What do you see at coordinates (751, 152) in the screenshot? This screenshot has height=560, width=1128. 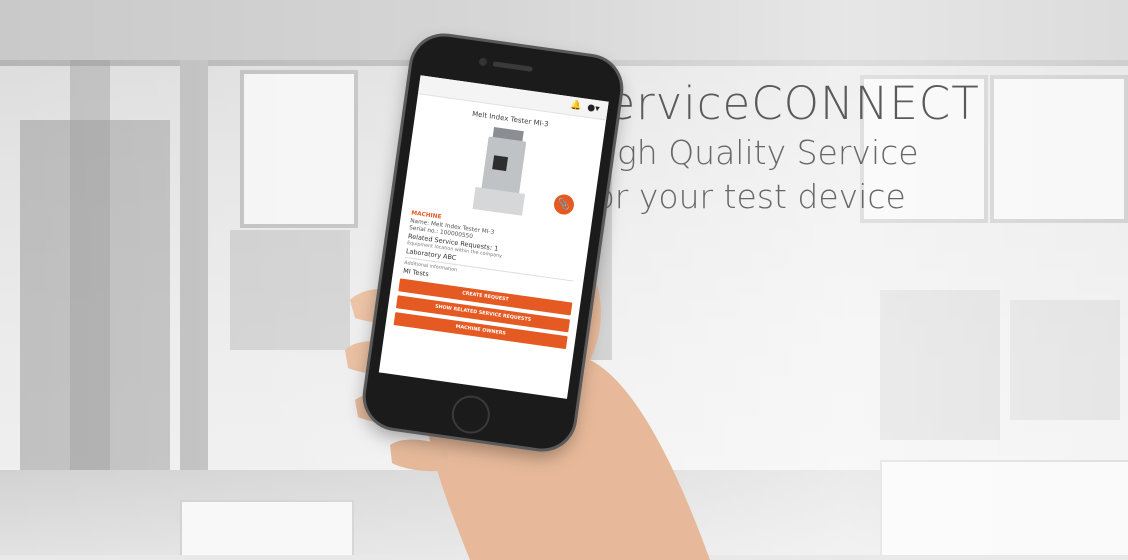 I see `hero-subtitle-line1: High Quality Service` at bounding box center [751, 152].